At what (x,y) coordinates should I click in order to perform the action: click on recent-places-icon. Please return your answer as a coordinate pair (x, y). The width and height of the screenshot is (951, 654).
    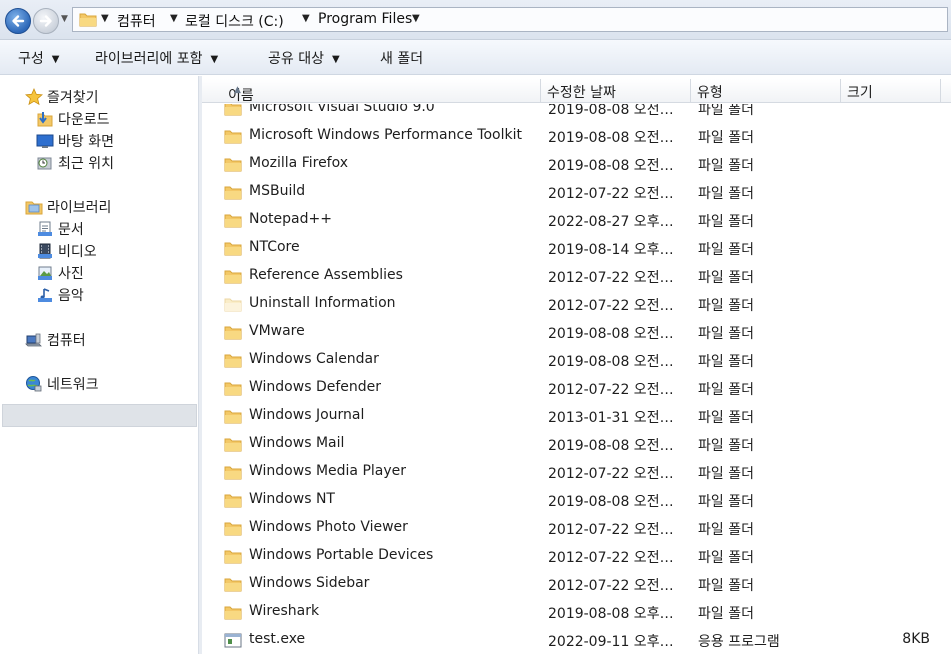
    Looking at the image, I should click on (44, 163).